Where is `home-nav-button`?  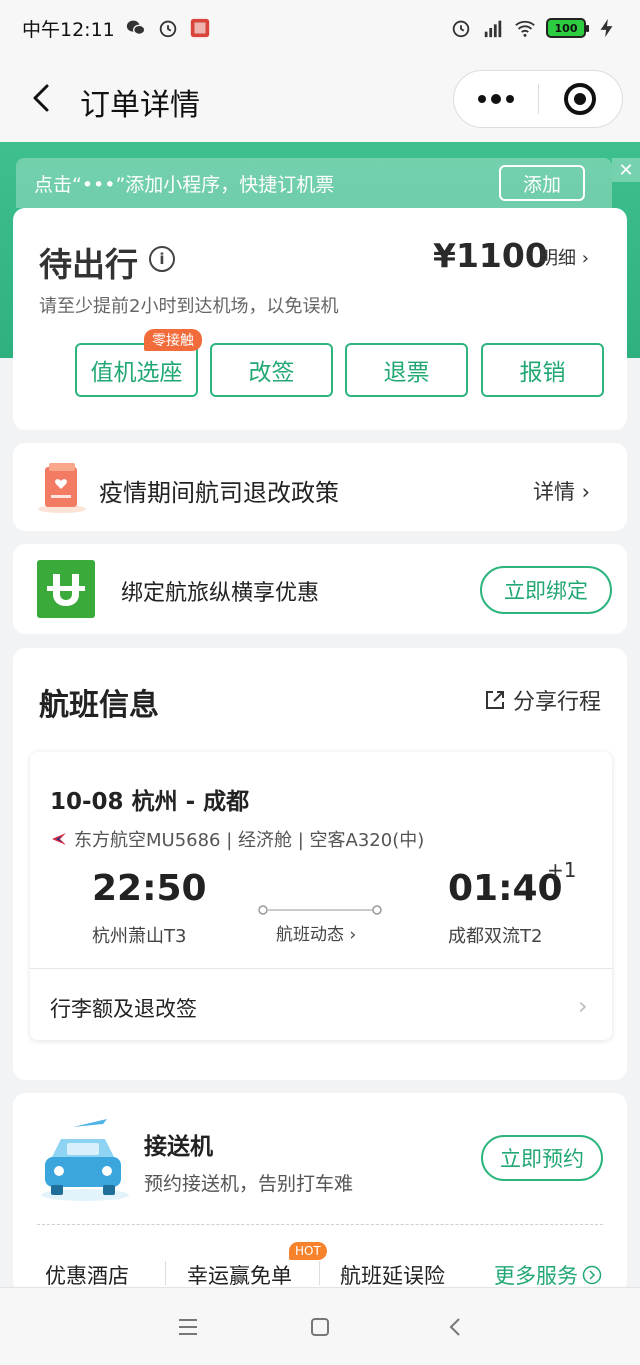 home-nav-button is located at coordinates (320, 1327).